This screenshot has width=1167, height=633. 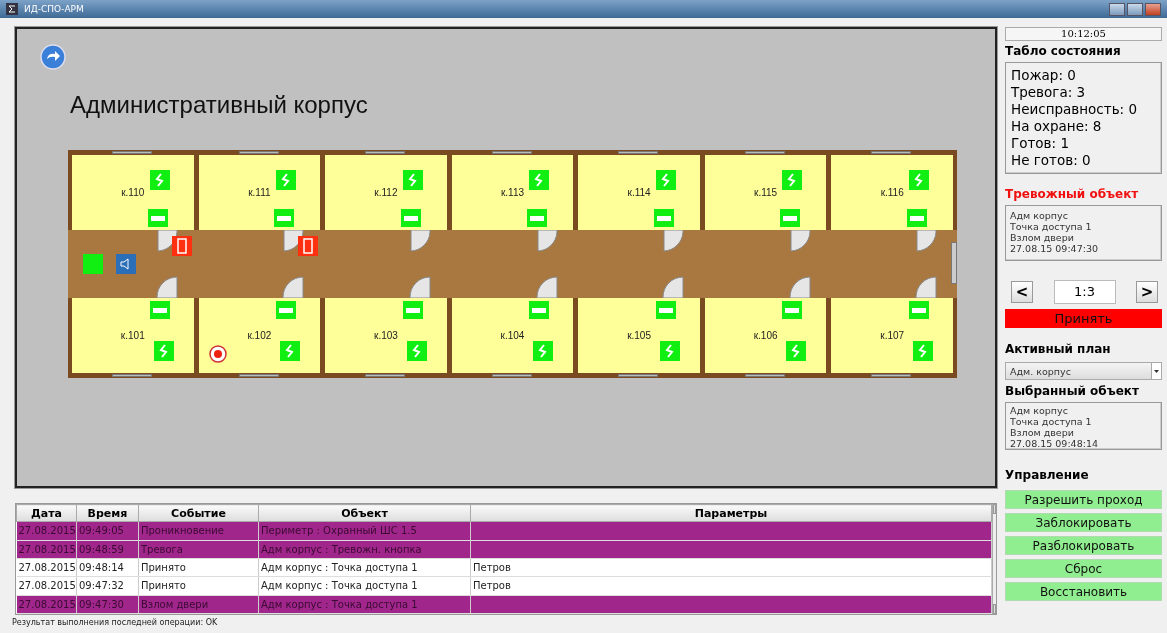 I want to click on column-header: Параметры, so click(x=731, y=513).